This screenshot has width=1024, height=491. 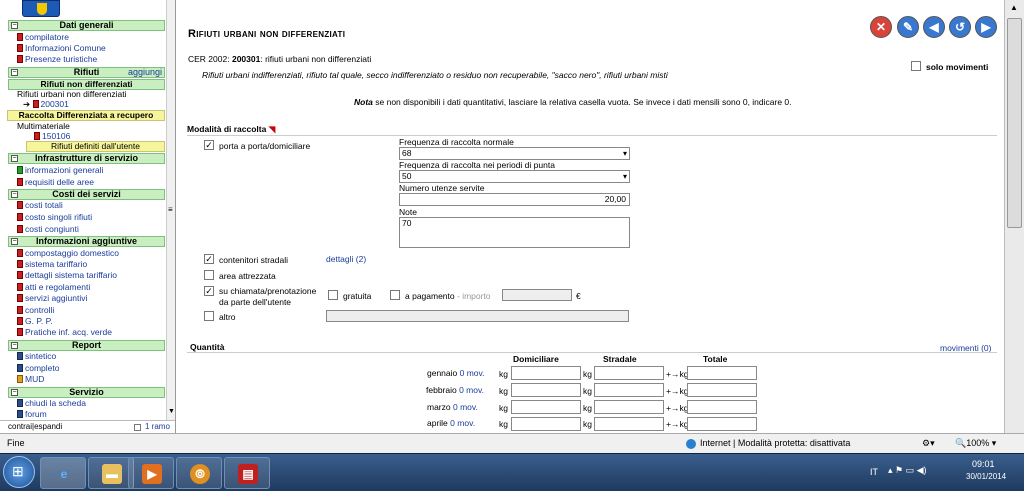 What do you see at coordinates (151, 473) in the screenshot?
I see `taskbar-media: ▶` at bounding box center [151, 473].